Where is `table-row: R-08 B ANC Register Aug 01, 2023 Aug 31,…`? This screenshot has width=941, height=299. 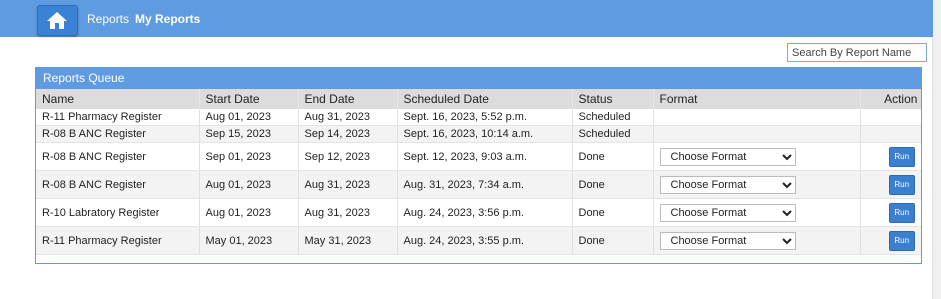
table-row: R-08 B ANC Register Aug 01, 2023 Aug 31,… is located at coordinates (478, 184).